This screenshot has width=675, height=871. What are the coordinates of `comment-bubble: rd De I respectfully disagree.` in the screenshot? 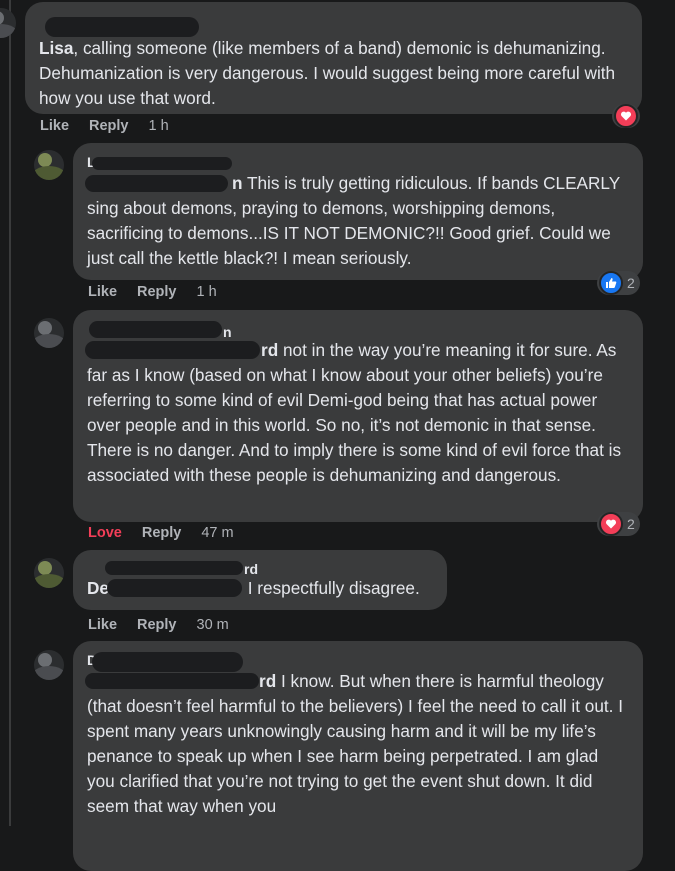 It's located at (260, 580).